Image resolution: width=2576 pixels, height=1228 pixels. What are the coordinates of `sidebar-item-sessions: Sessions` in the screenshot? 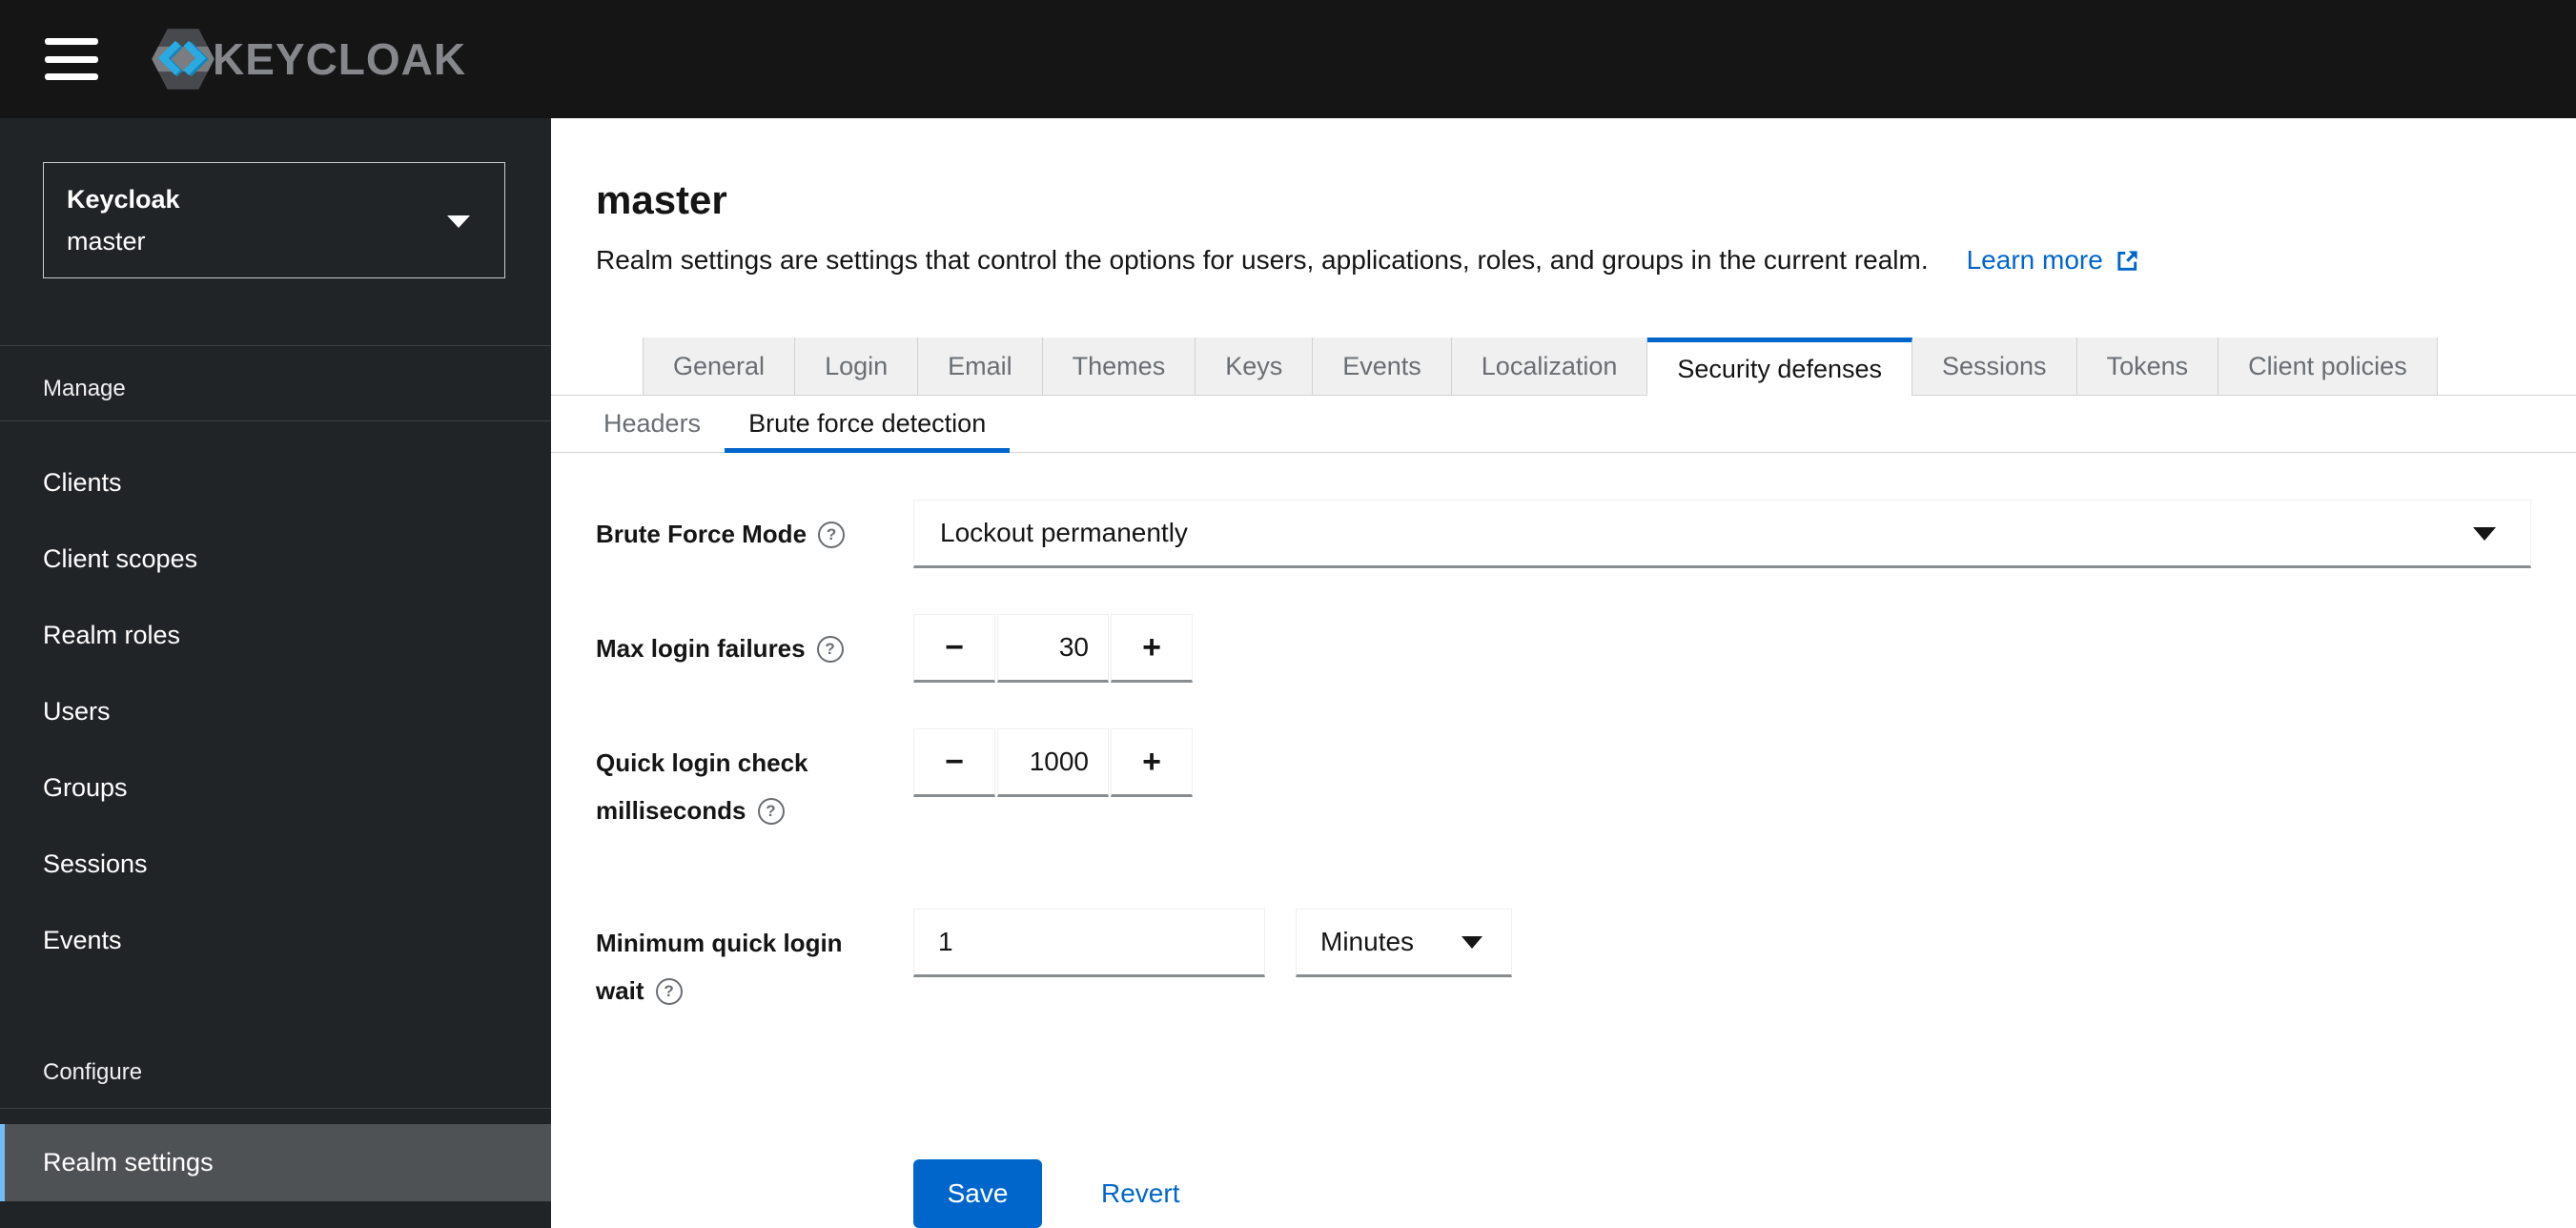 It's located at (275, 864).